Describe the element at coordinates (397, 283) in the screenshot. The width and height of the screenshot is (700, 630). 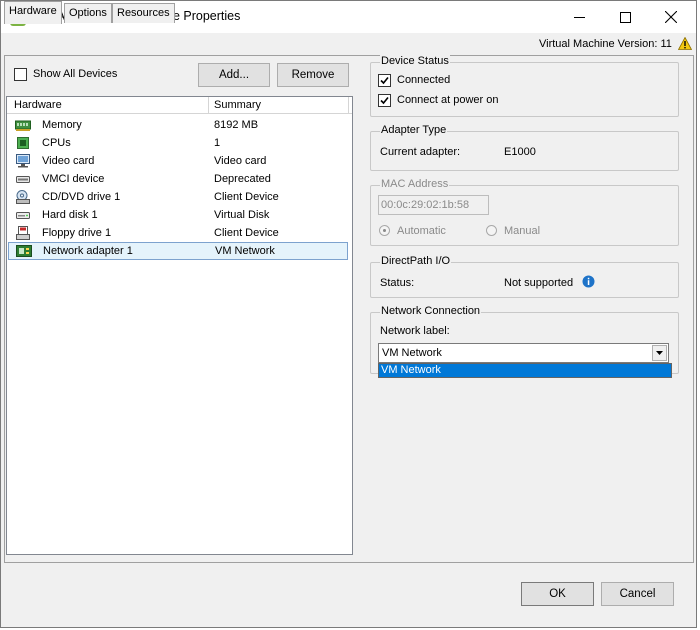
I see `directpath-status-label: Status:` at that location.